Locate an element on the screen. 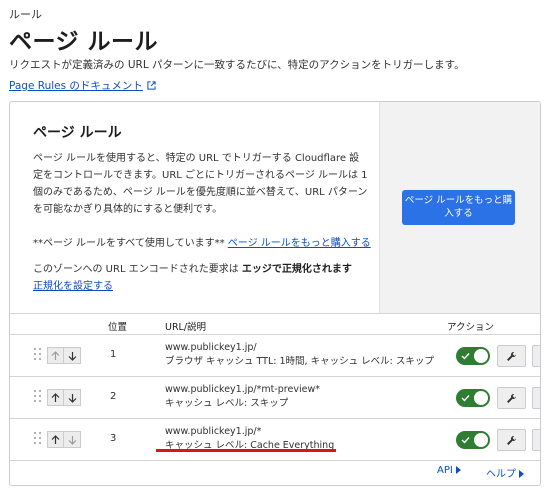  buy-more-page-rules-button: ページ ルールをもっと購入する is located at coordinates (458, 207).